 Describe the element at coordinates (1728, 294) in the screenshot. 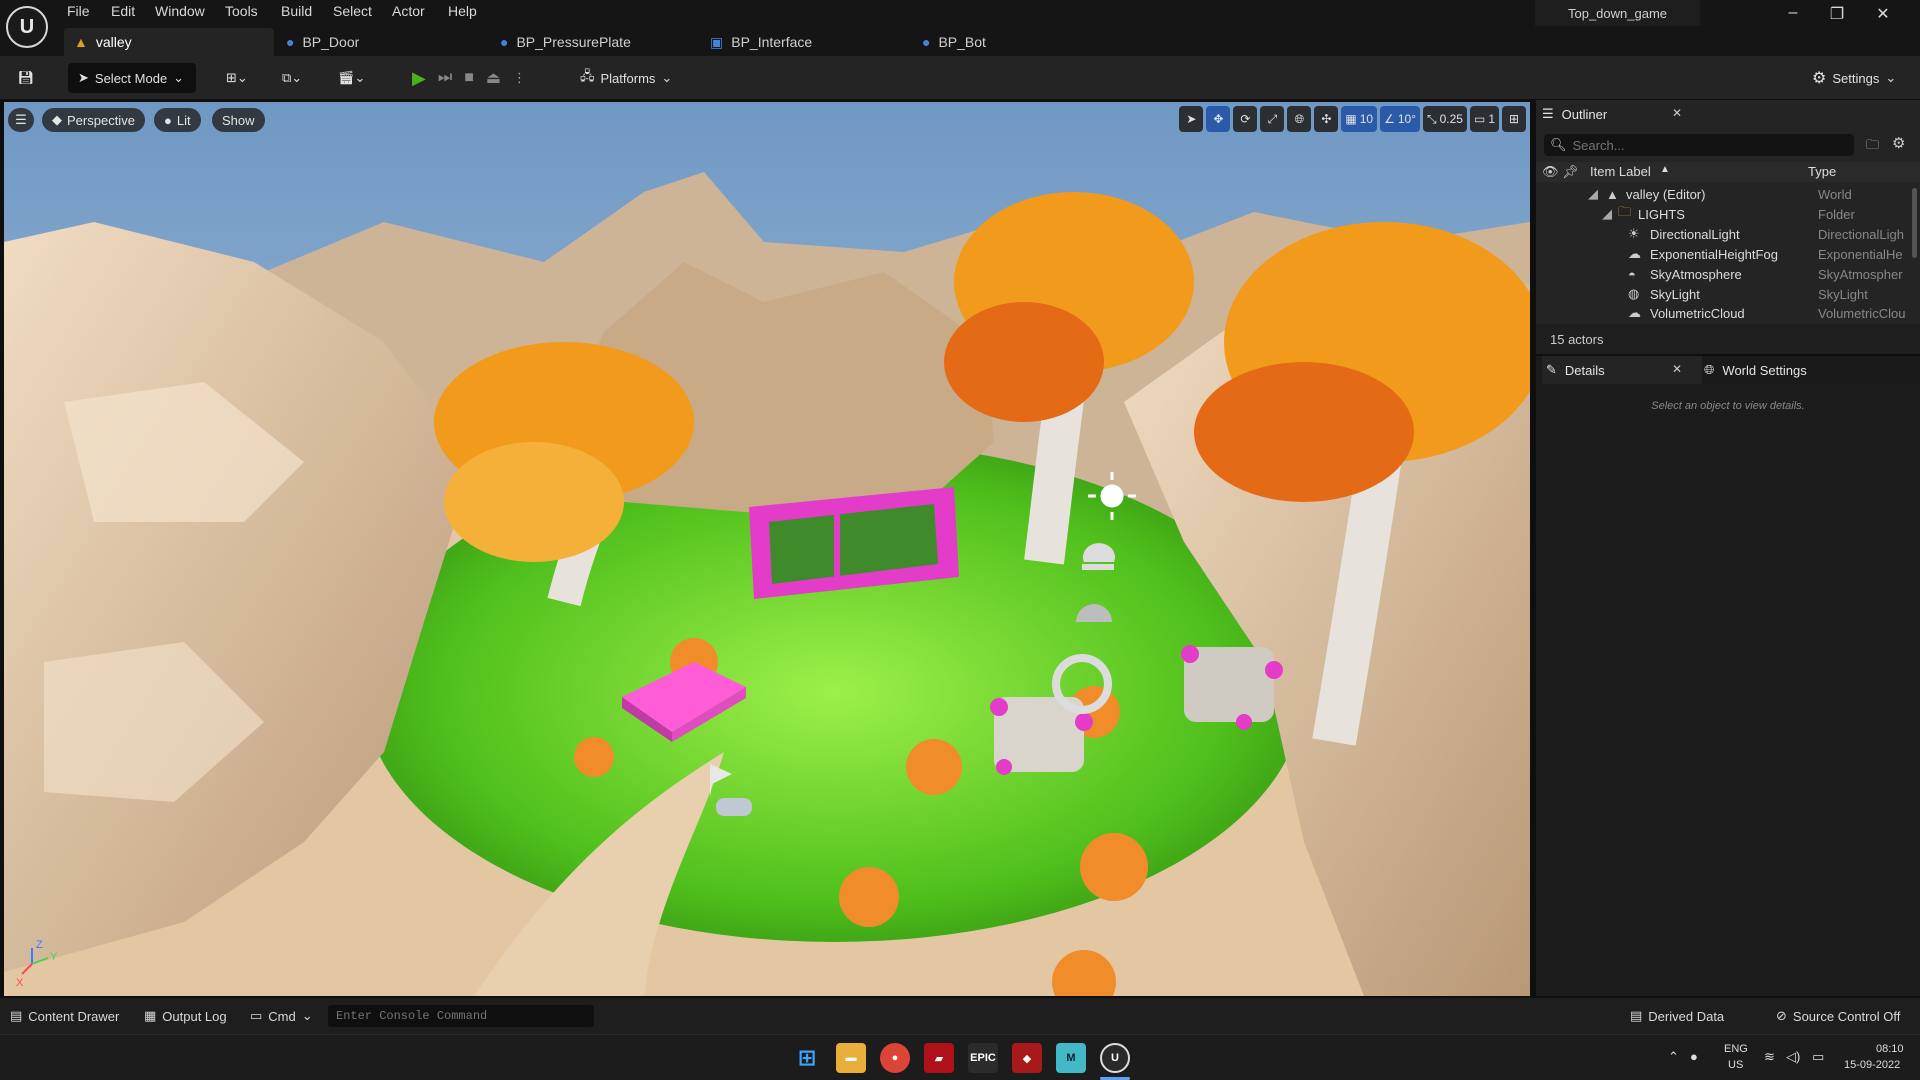

I see `tree-row-skylight: ◍ SkyLight SkyLight` at that location.